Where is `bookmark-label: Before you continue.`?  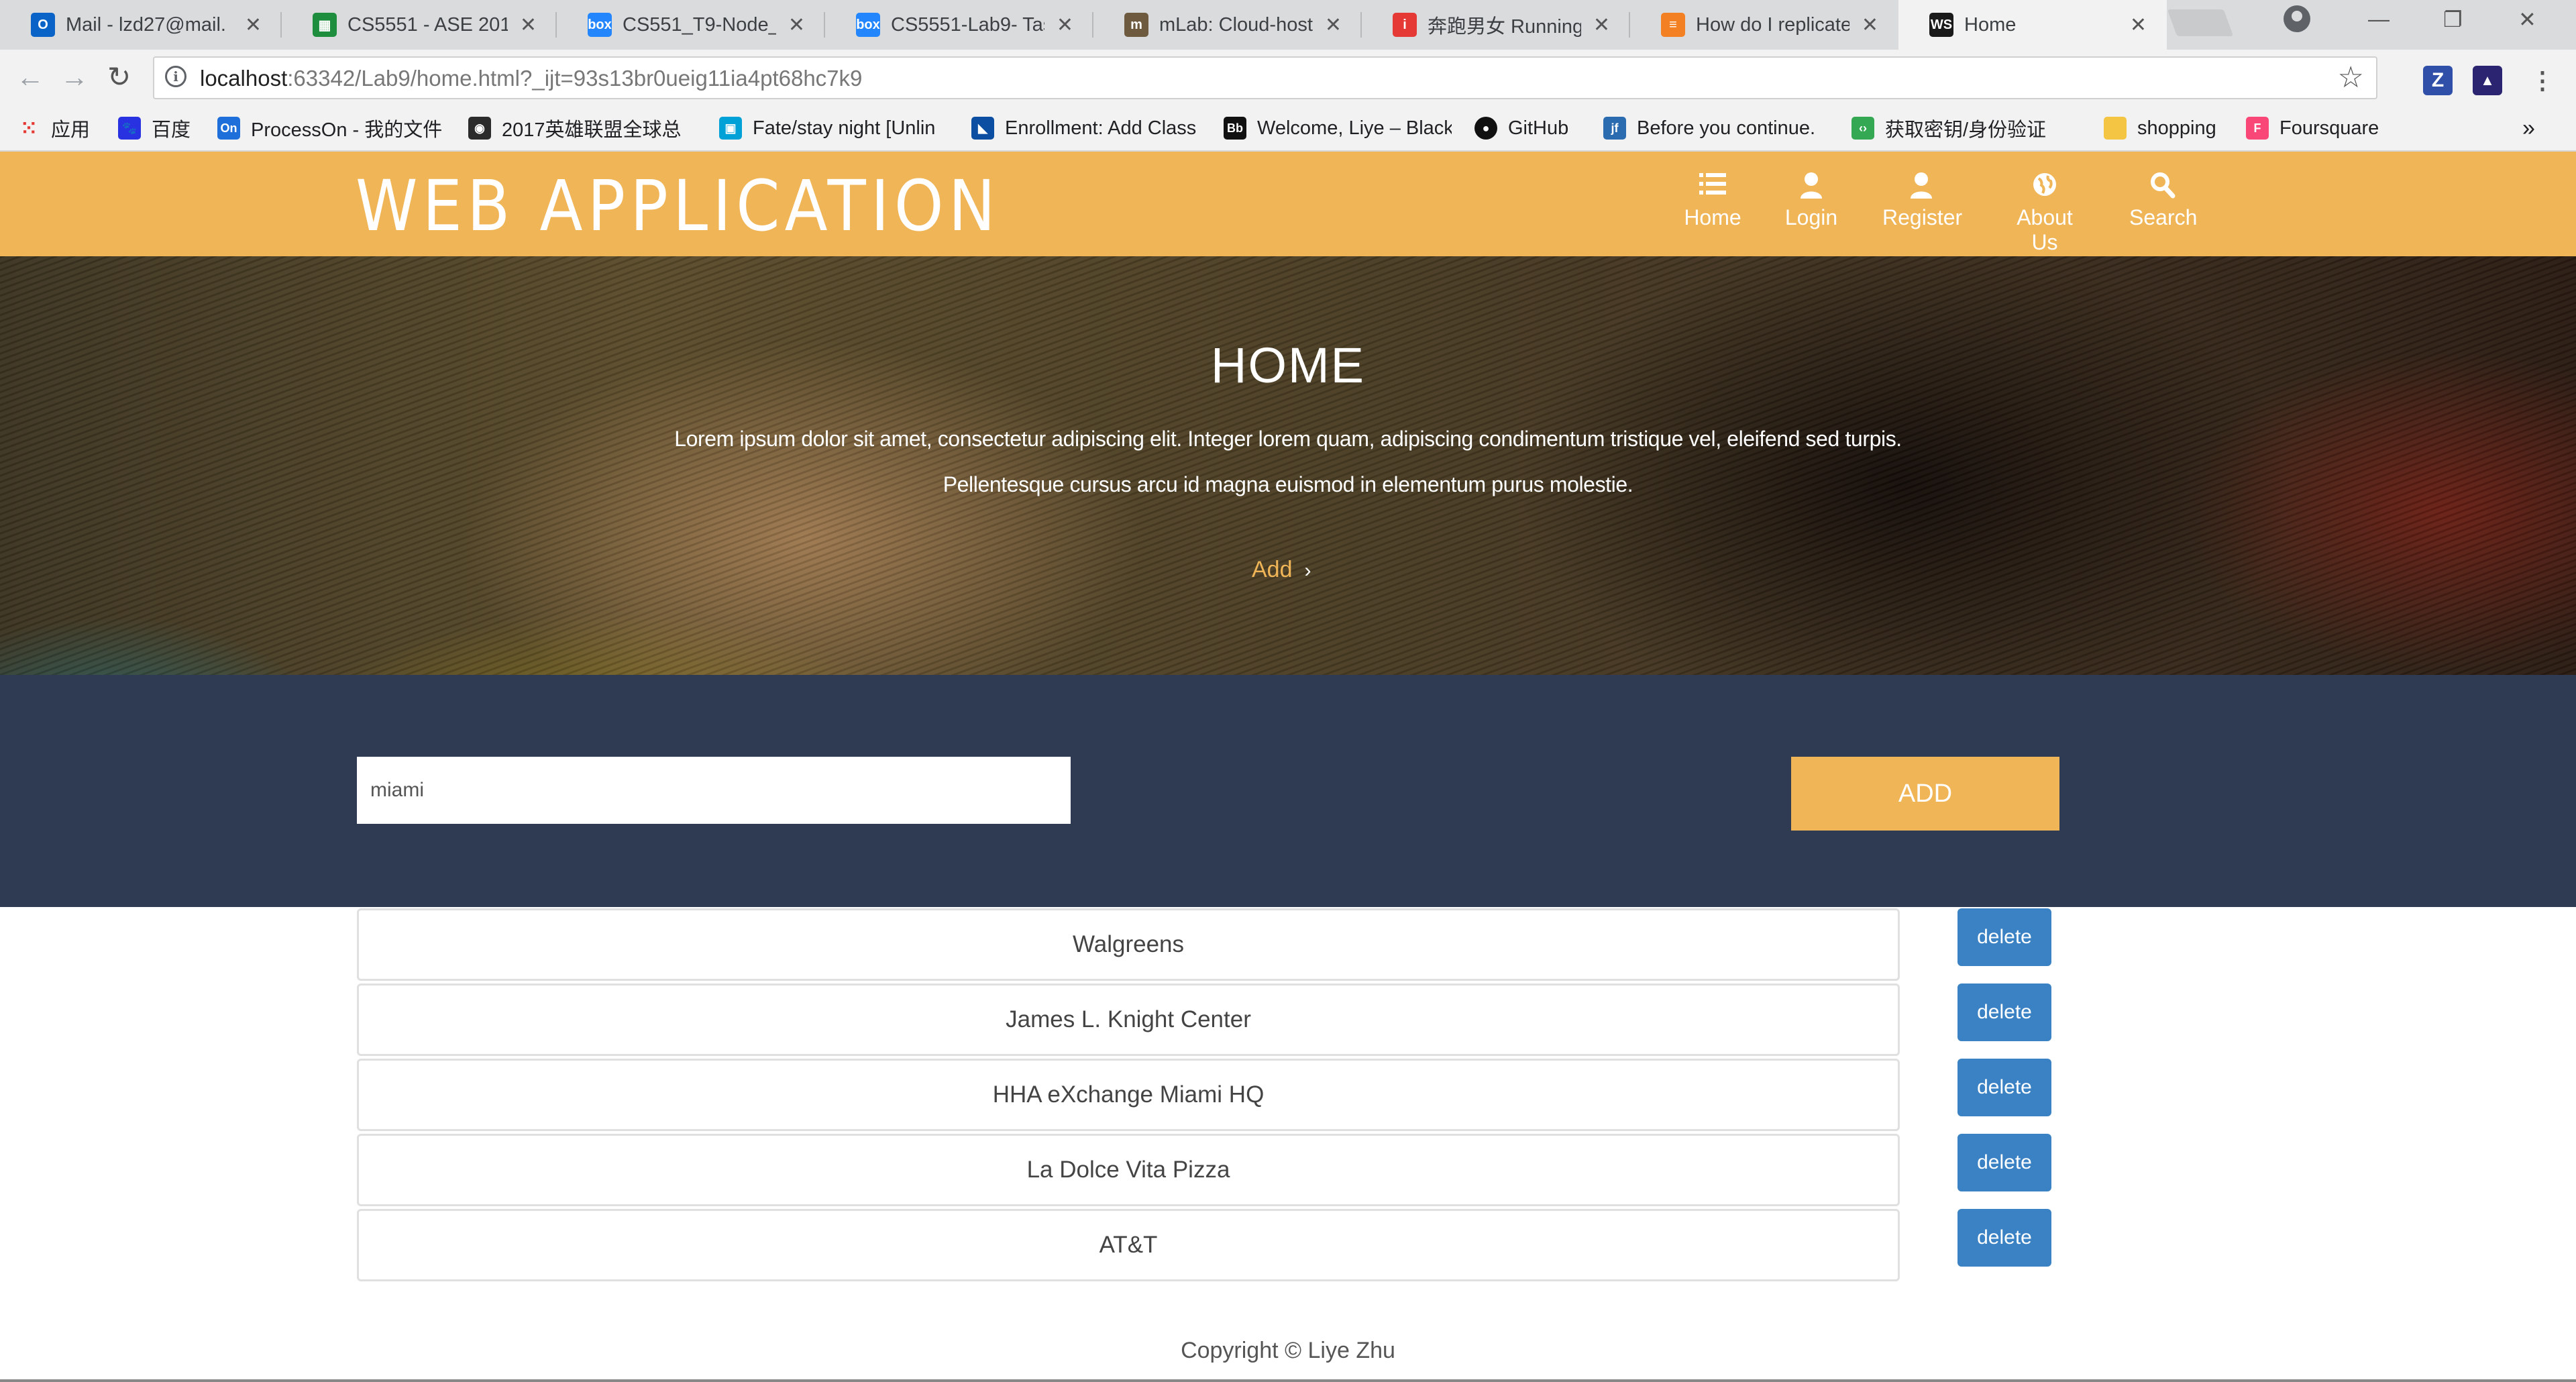
bookmark-label: Before you continue. is located at coordinates (1726, 128).